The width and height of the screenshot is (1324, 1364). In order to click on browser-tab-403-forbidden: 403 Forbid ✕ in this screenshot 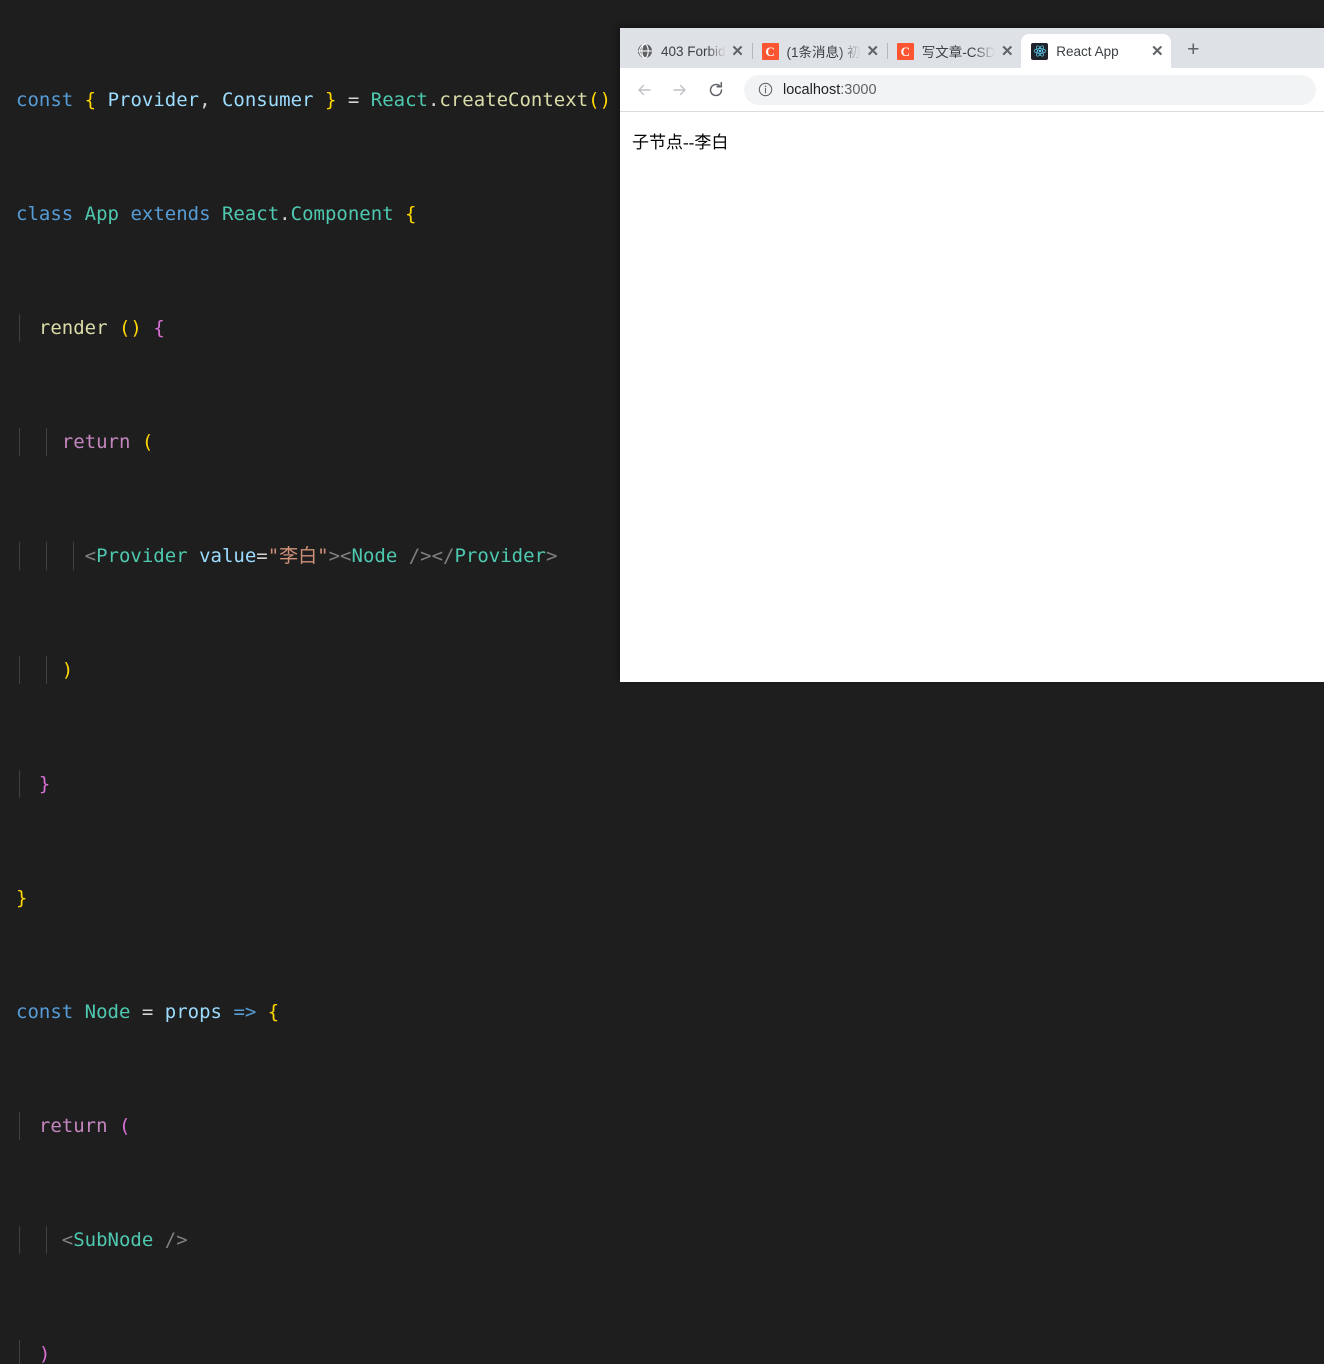, I will do `click(689, 51)`.